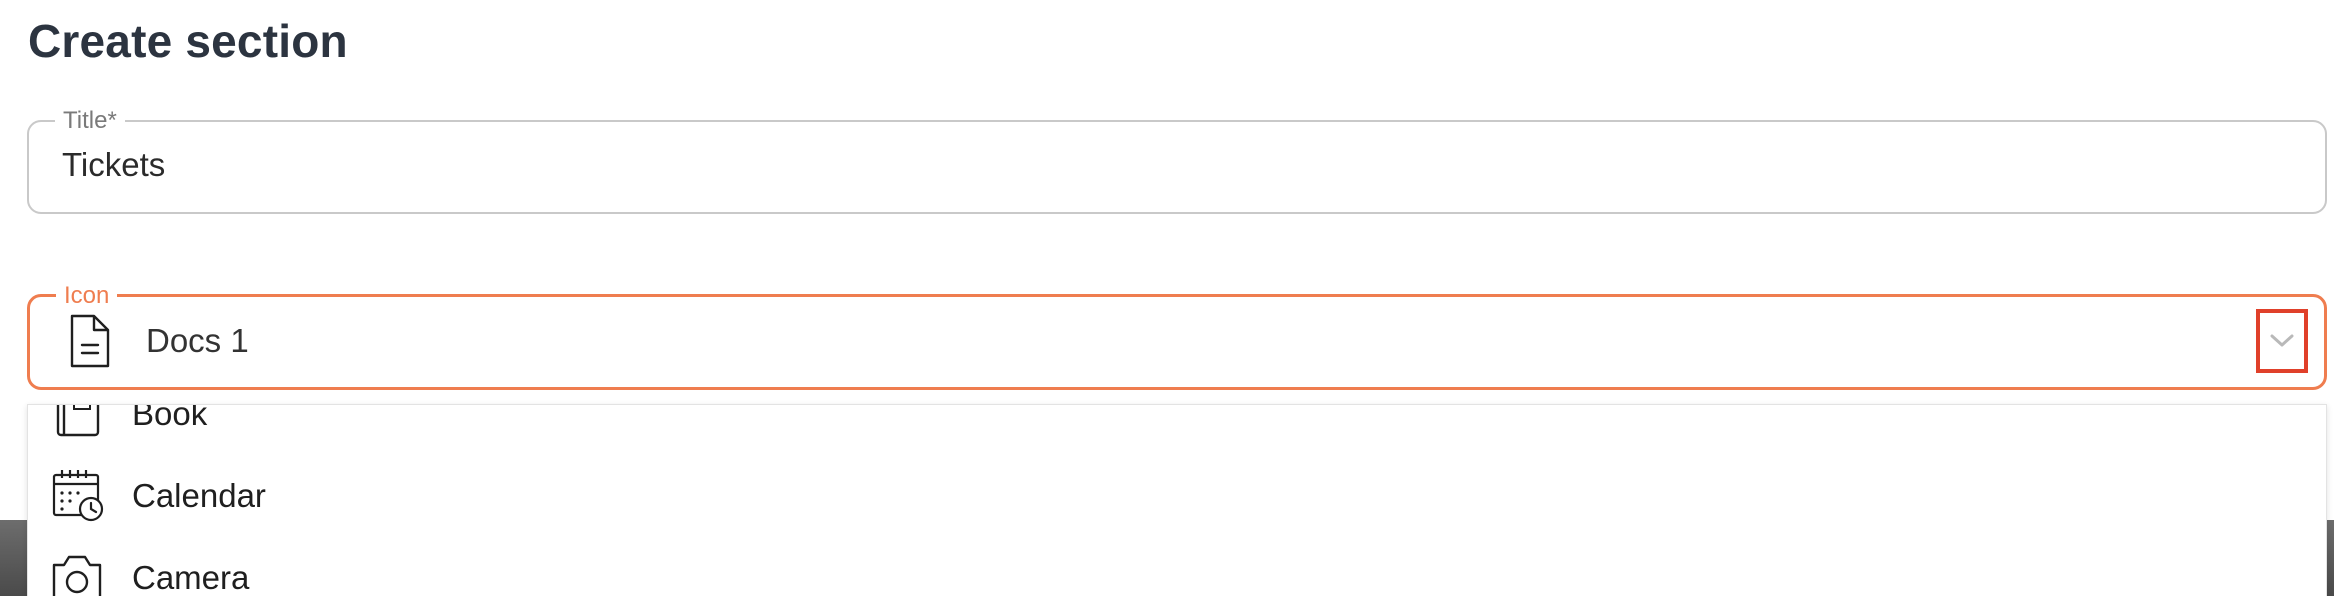 The height and width of the screenshot is (596, 2334). Describe the element at coordinates (113, 165) in the screenshot. I see `title-input: Tickets` at that location.